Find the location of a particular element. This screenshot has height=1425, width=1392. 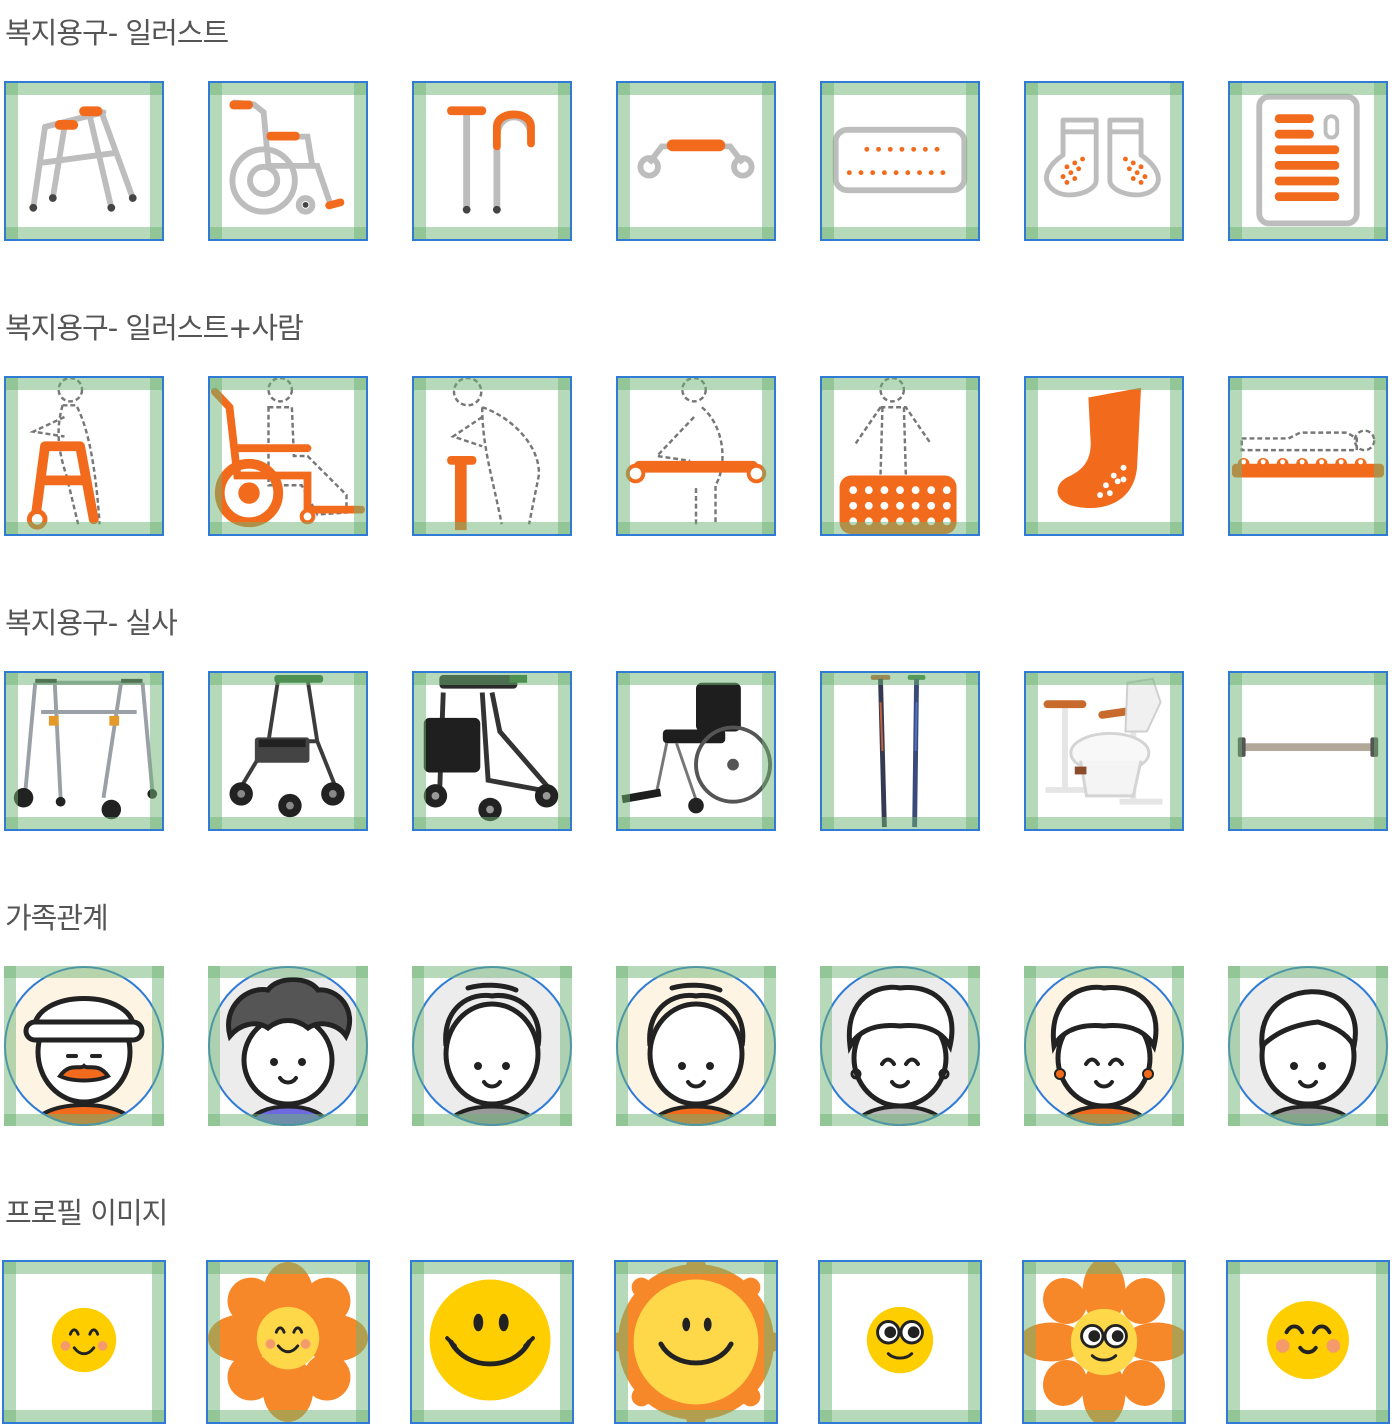

walker-person-icon is located at coordinates (84, 456).